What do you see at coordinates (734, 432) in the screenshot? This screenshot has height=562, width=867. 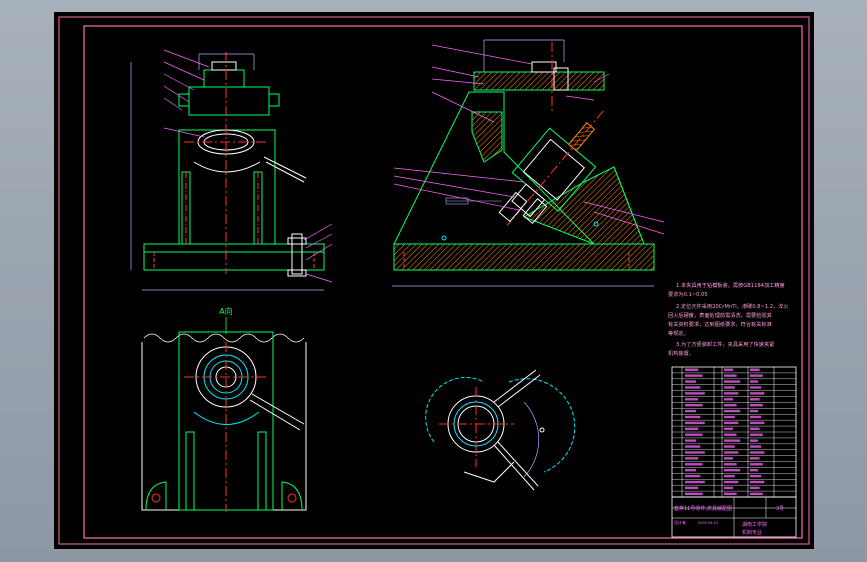 I see `parts-list` at bounding box center [734, 432].